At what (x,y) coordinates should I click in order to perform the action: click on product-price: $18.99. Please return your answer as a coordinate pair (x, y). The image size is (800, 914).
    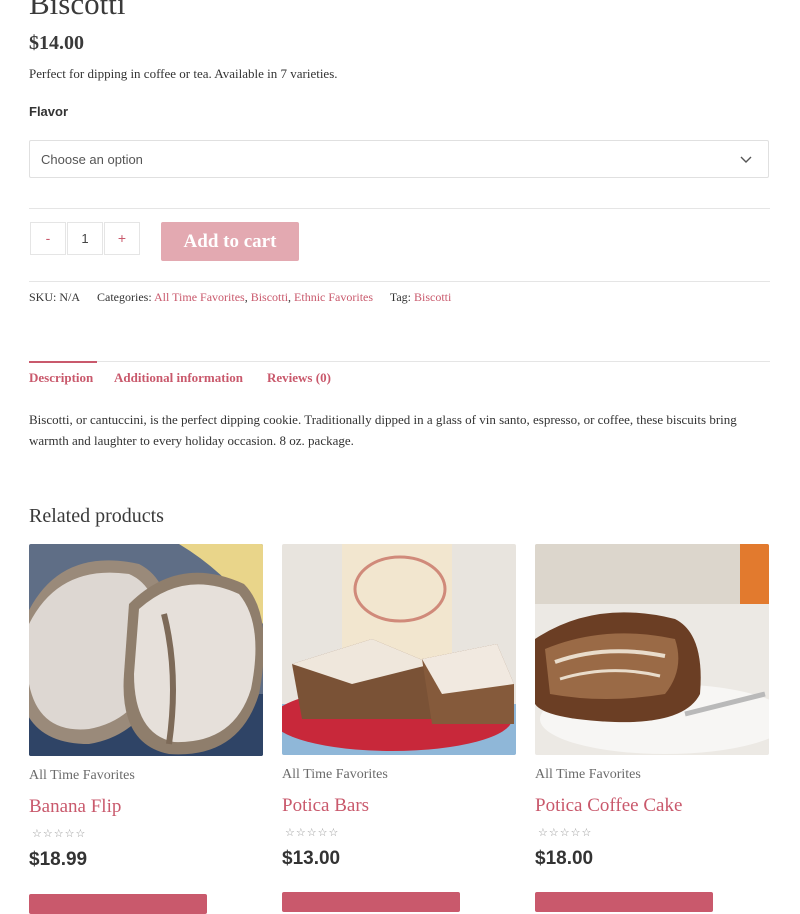
    Looking at the image, I should click on (58, 859).